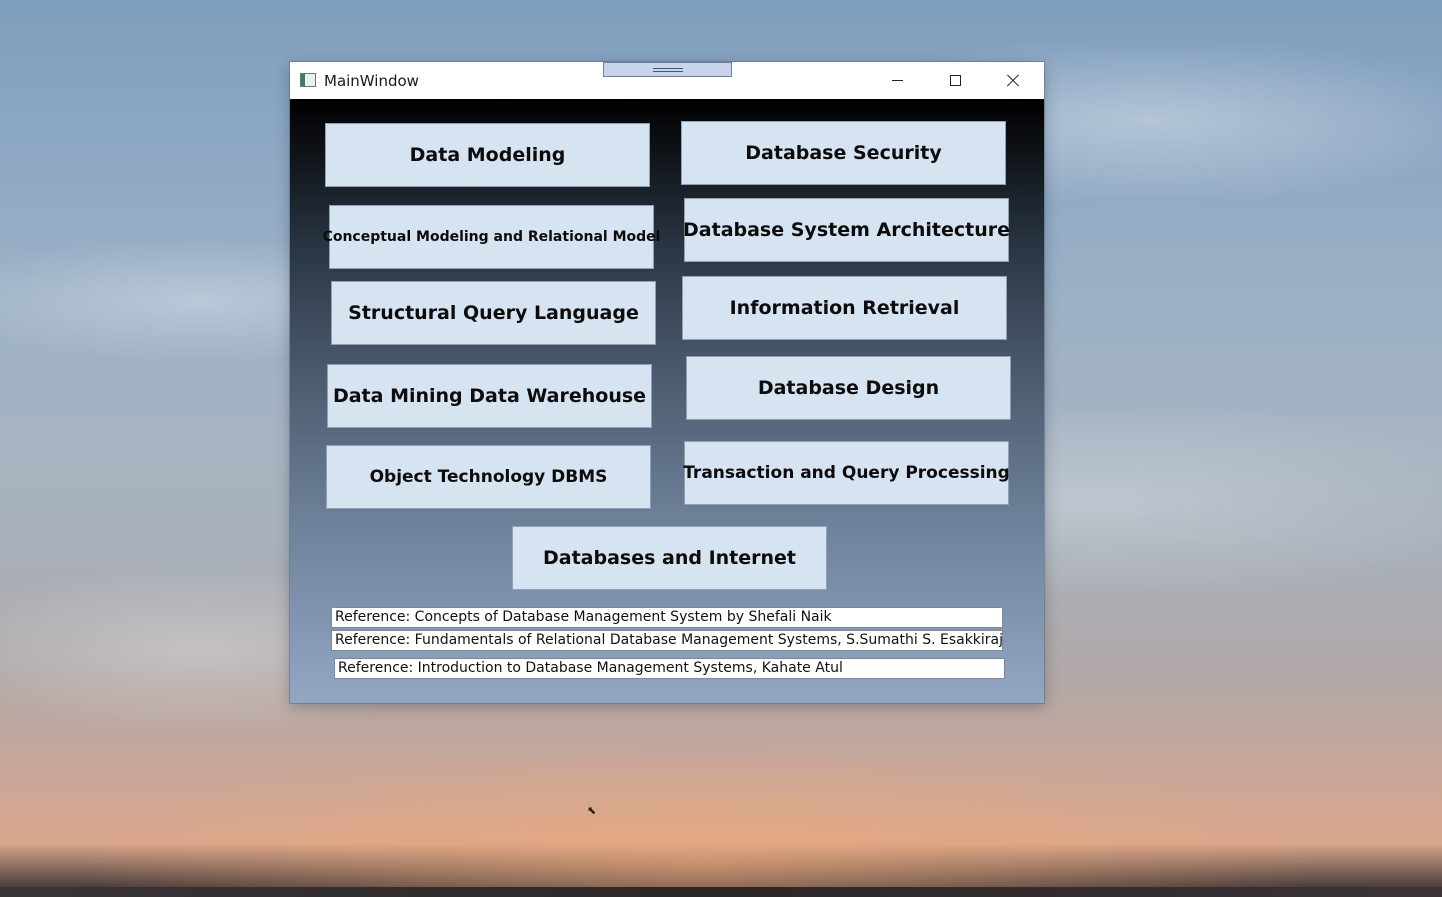 The image size is (1442, 897). Describe the element at coordinates (846, 230) in the screenshot. I see `database-system-architecture-button: Database System Architecture` at that location.